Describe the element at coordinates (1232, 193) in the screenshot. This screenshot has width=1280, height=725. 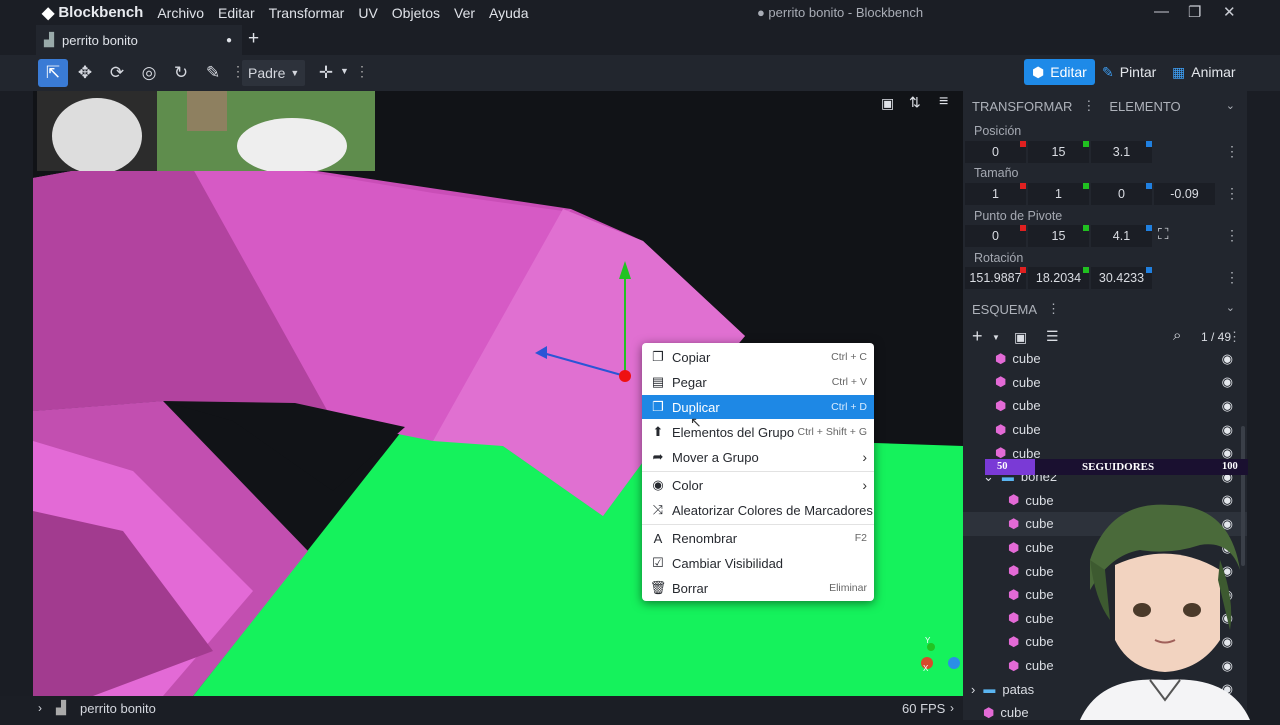
I see `size-more-icon: ⋮` at that location.